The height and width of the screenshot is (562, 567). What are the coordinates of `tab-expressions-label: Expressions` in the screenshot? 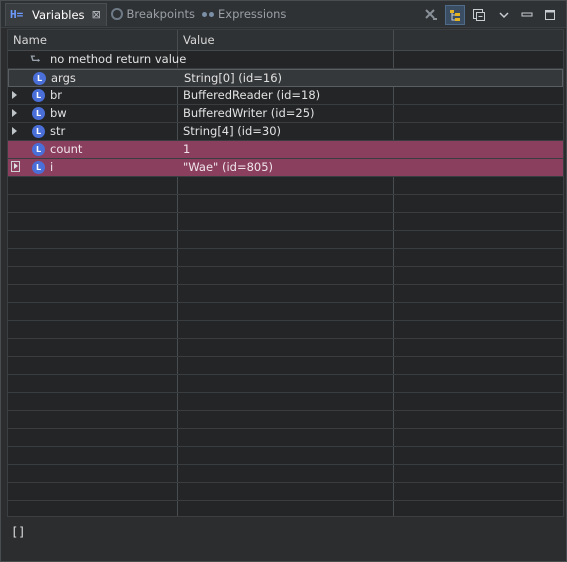 It's located at (252, 14).